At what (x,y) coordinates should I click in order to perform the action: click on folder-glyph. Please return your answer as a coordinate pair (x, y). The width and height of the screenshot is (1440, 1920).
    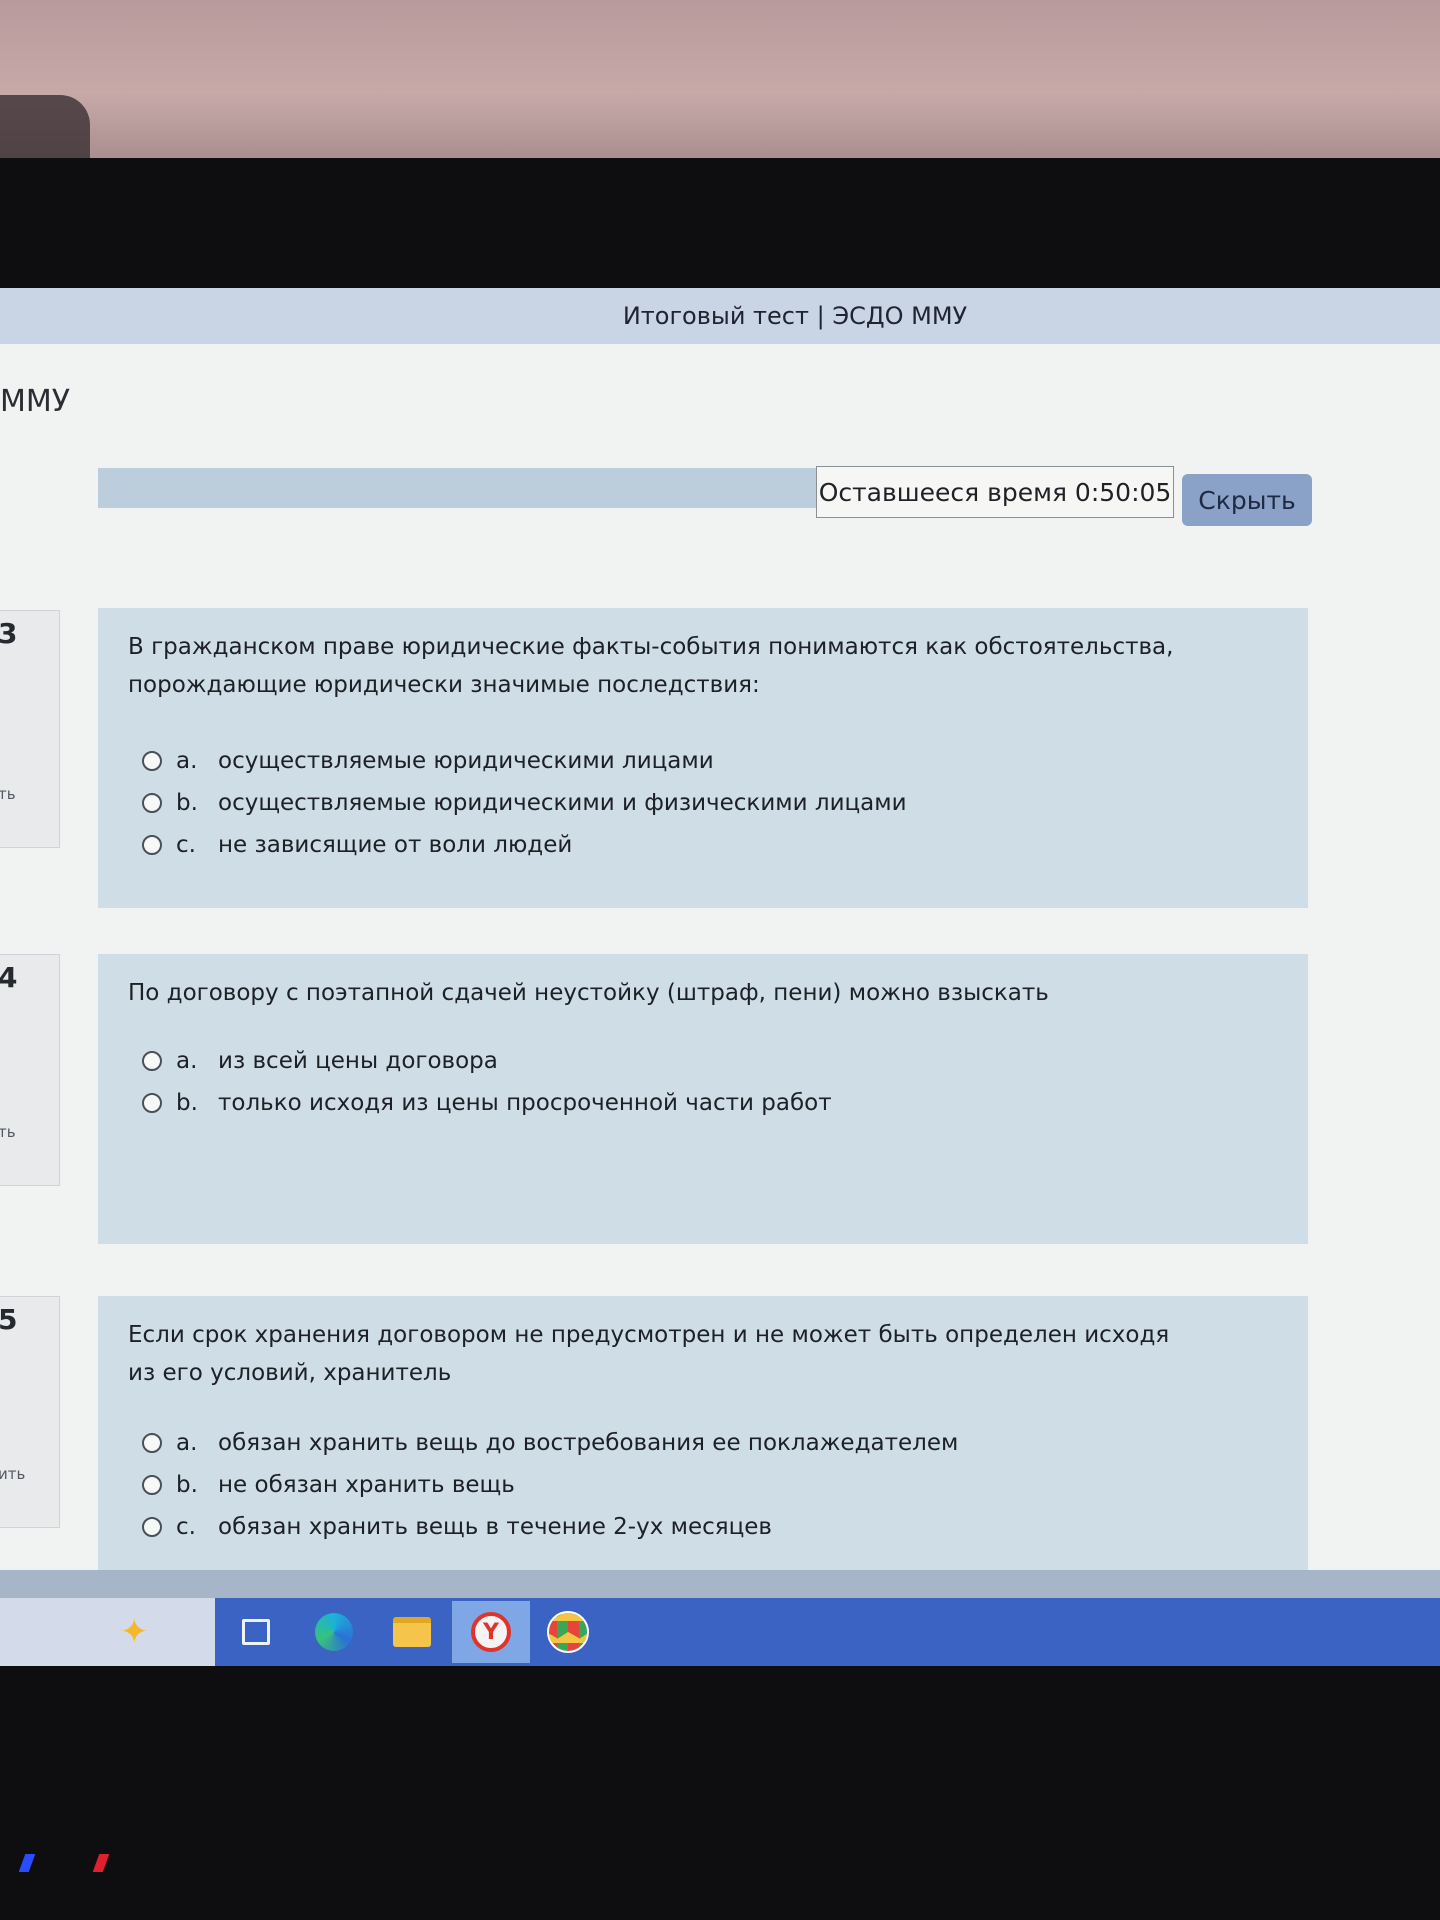
    Looking at the image, I should click on (412, 1632).